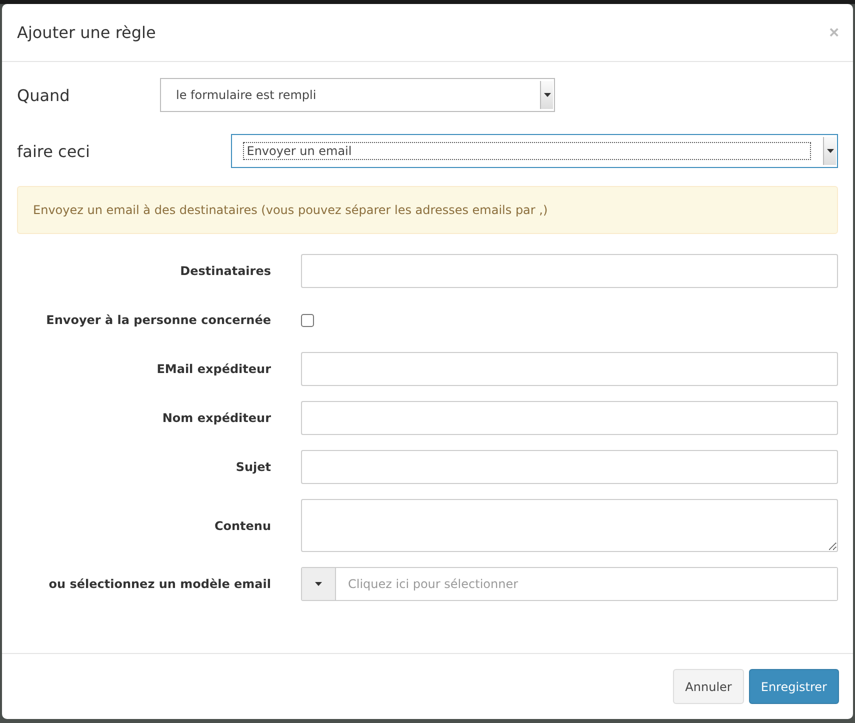 This screenshot has height=723, width=855. I want to click on dialog-title: Ajouter une règle, so click(86, 32).